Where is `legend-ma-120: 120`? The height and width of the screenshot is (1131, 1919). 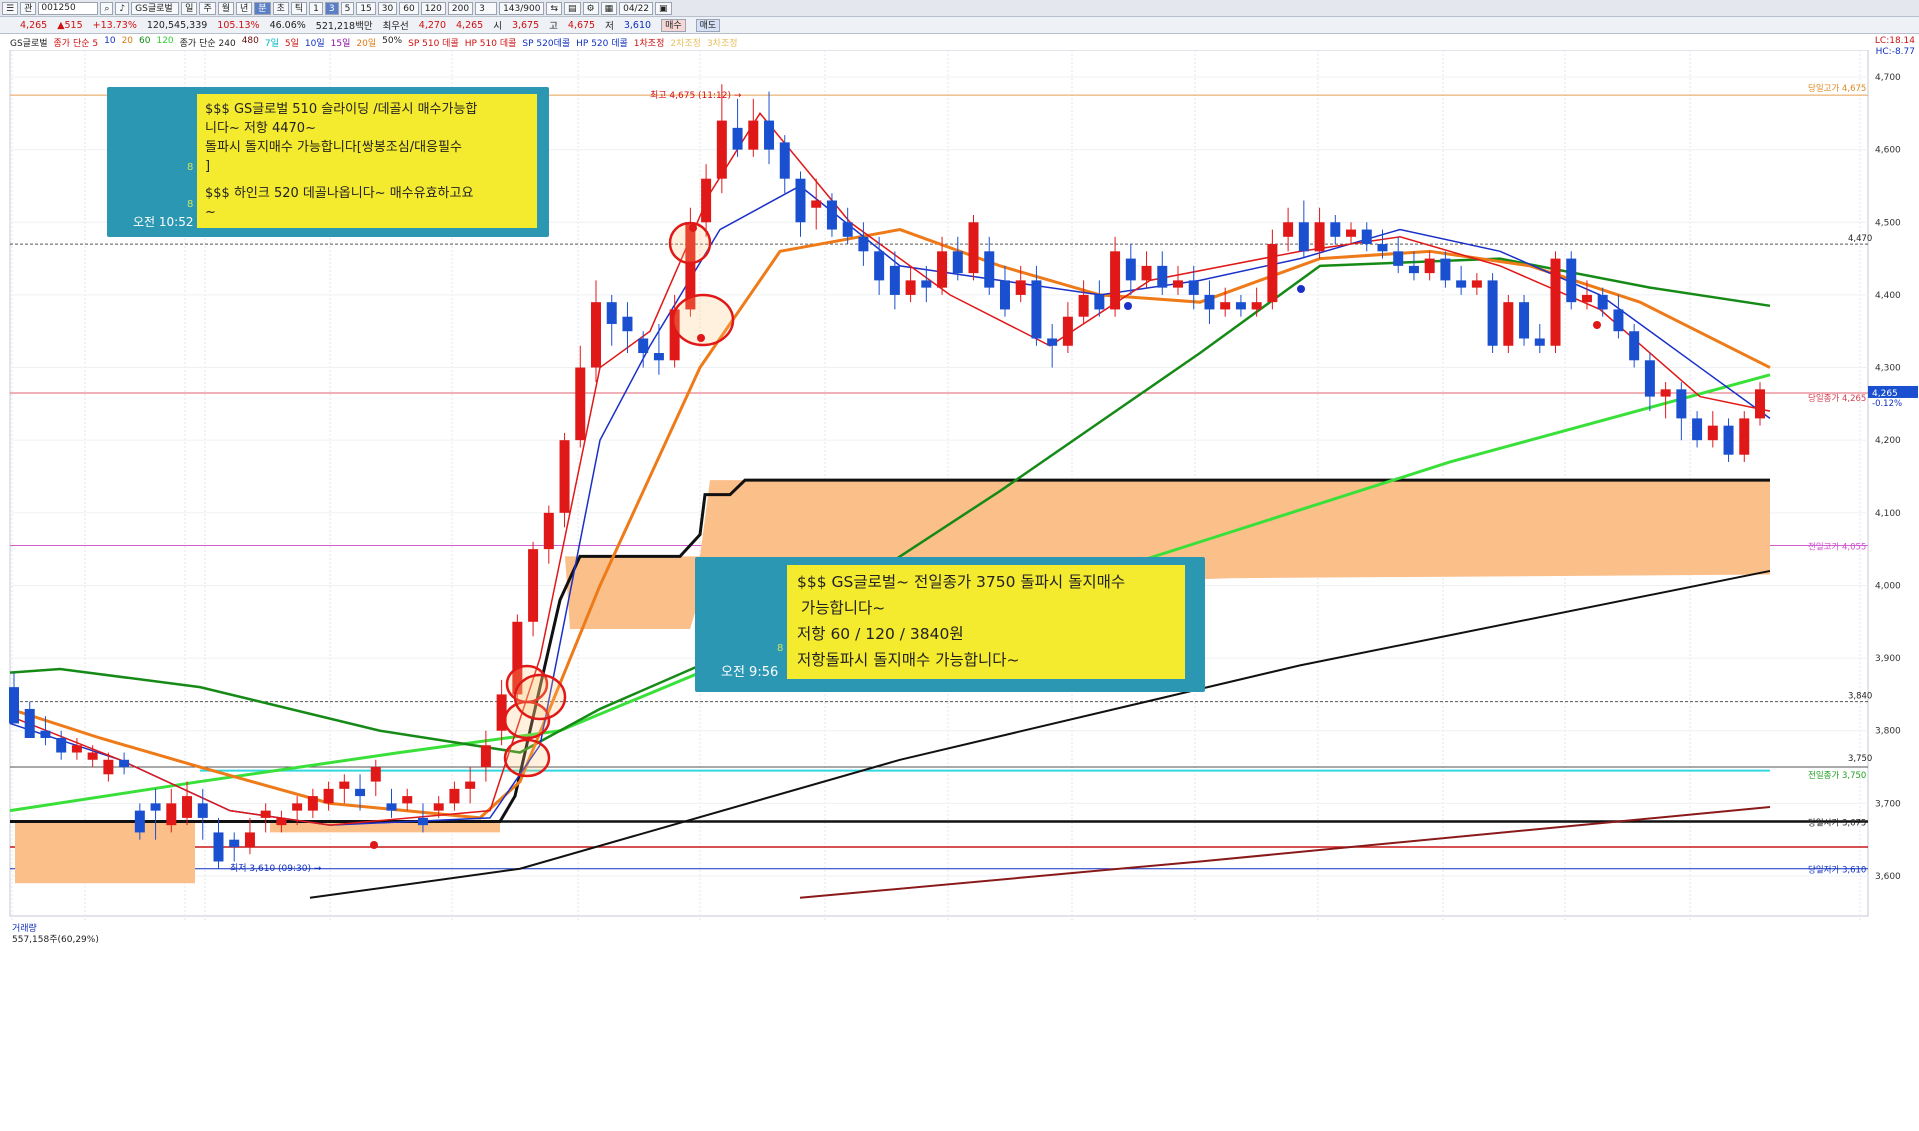
legend-ma-120: 120 is located at coordinates (164, 42).